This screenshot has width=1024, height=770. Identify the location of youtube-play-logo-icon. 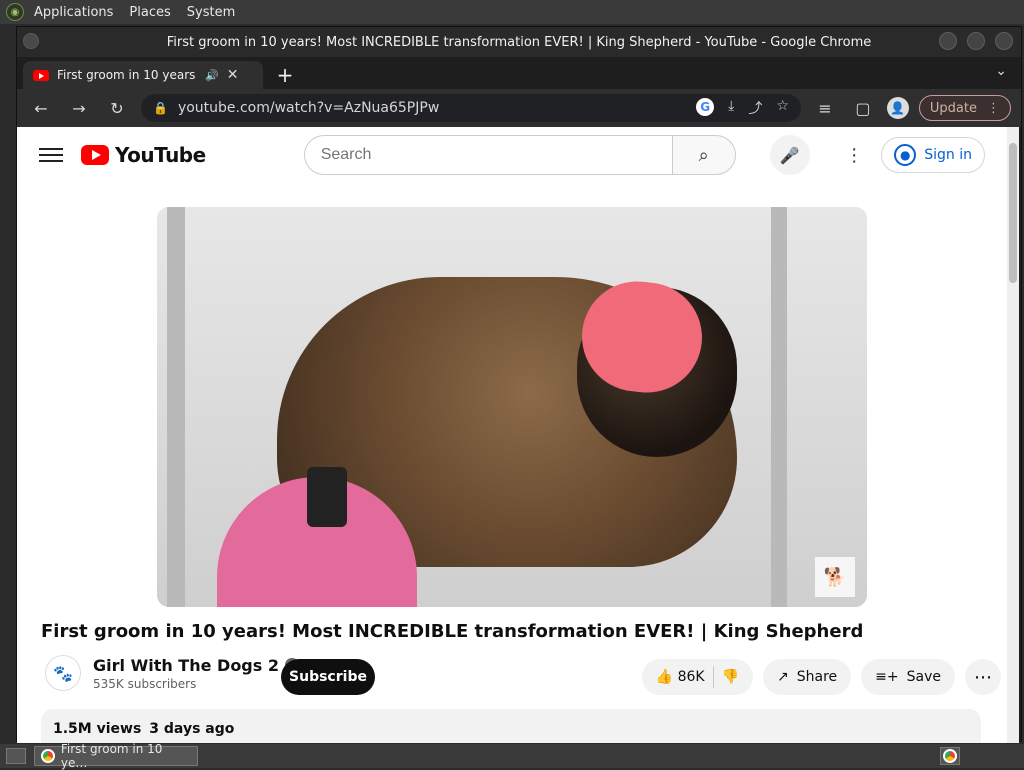
(95, 155).